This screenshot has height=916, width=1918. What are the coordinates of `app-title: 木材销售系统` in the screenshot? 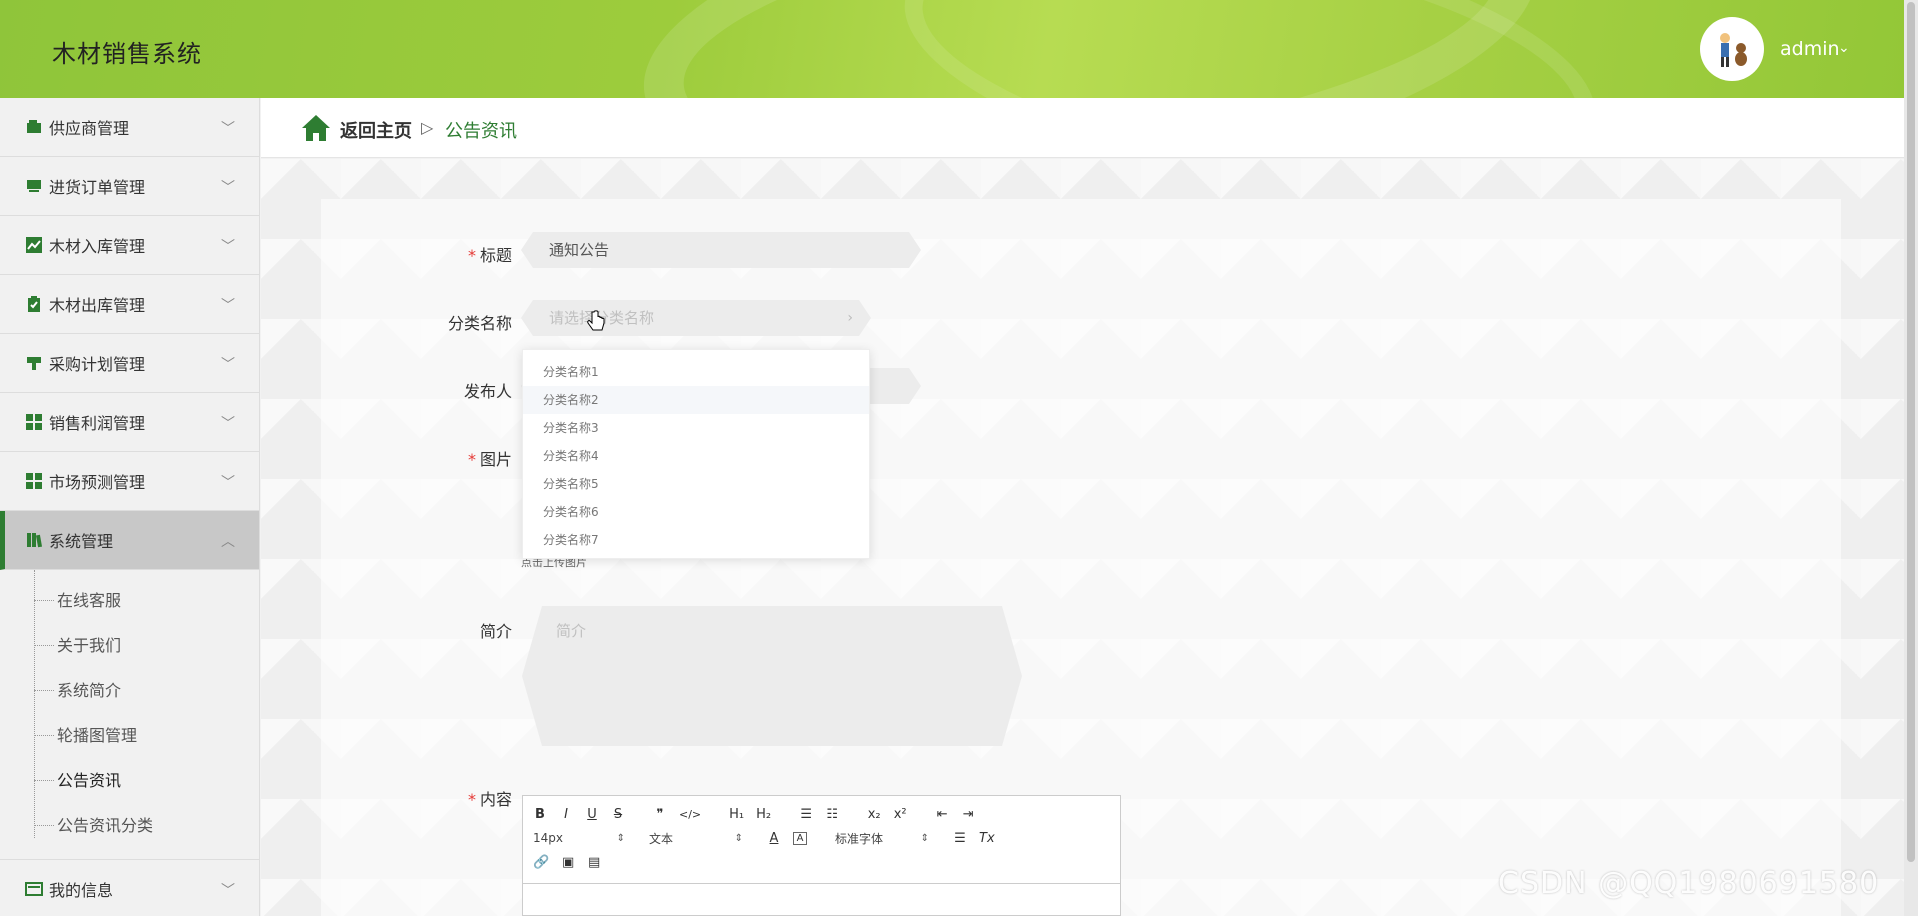 It's located at (127, 54).